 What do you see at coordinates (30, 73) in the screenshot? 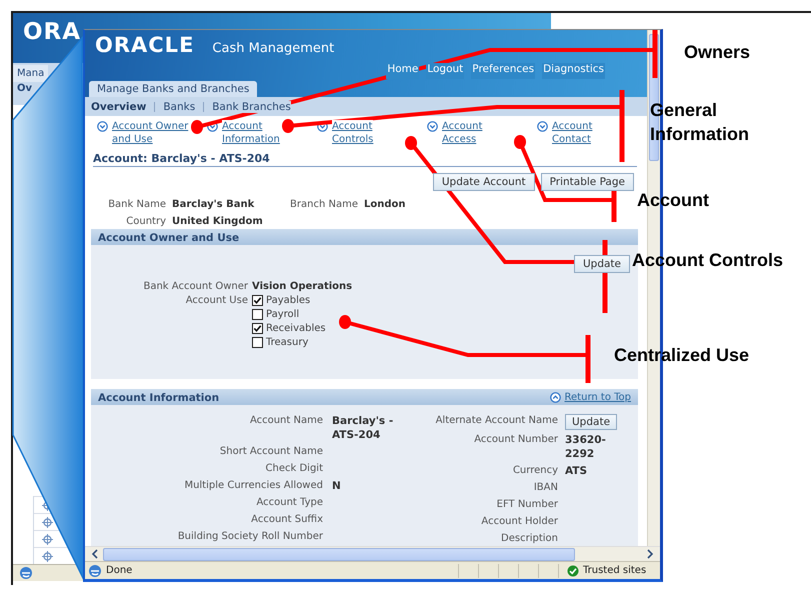
I see `tab: Mana` at bounding box center [30, 73].